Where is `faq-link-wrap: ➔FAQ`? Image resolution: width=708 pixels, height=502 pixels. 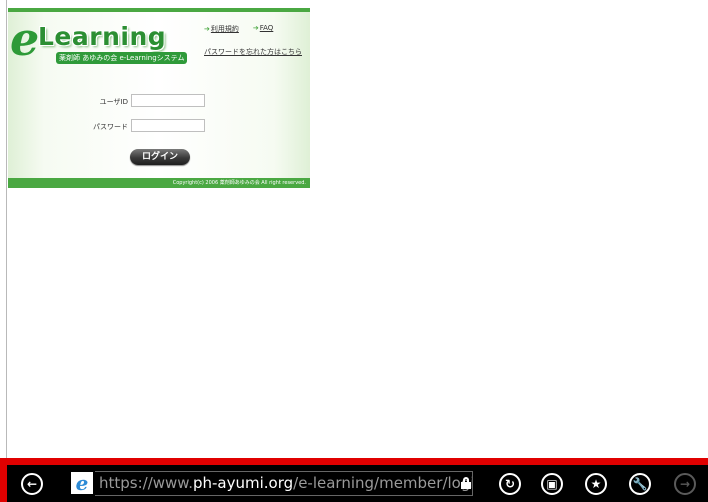 faq-link-wrap: ➔FAQ is located at coordinates (263, 29).